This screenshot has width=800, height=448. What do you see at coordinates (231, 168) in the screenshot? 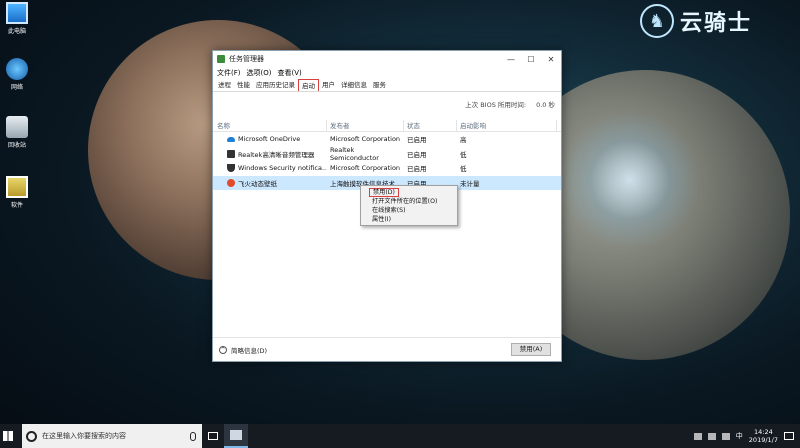
I see `shield-icon` at bounding box center [231, 168].